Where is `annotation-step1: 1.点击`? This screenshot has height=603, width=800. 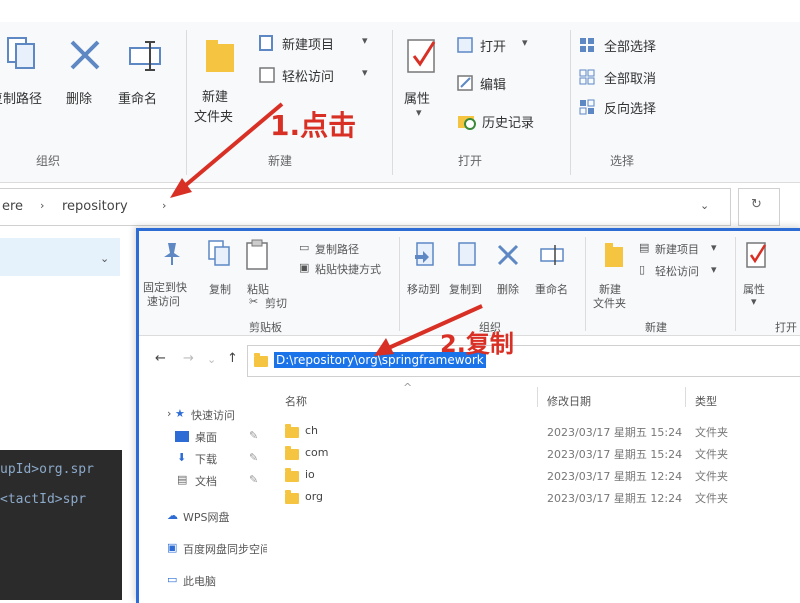 annotation-step1: 1.点击 is located at coordinates (313, 125).